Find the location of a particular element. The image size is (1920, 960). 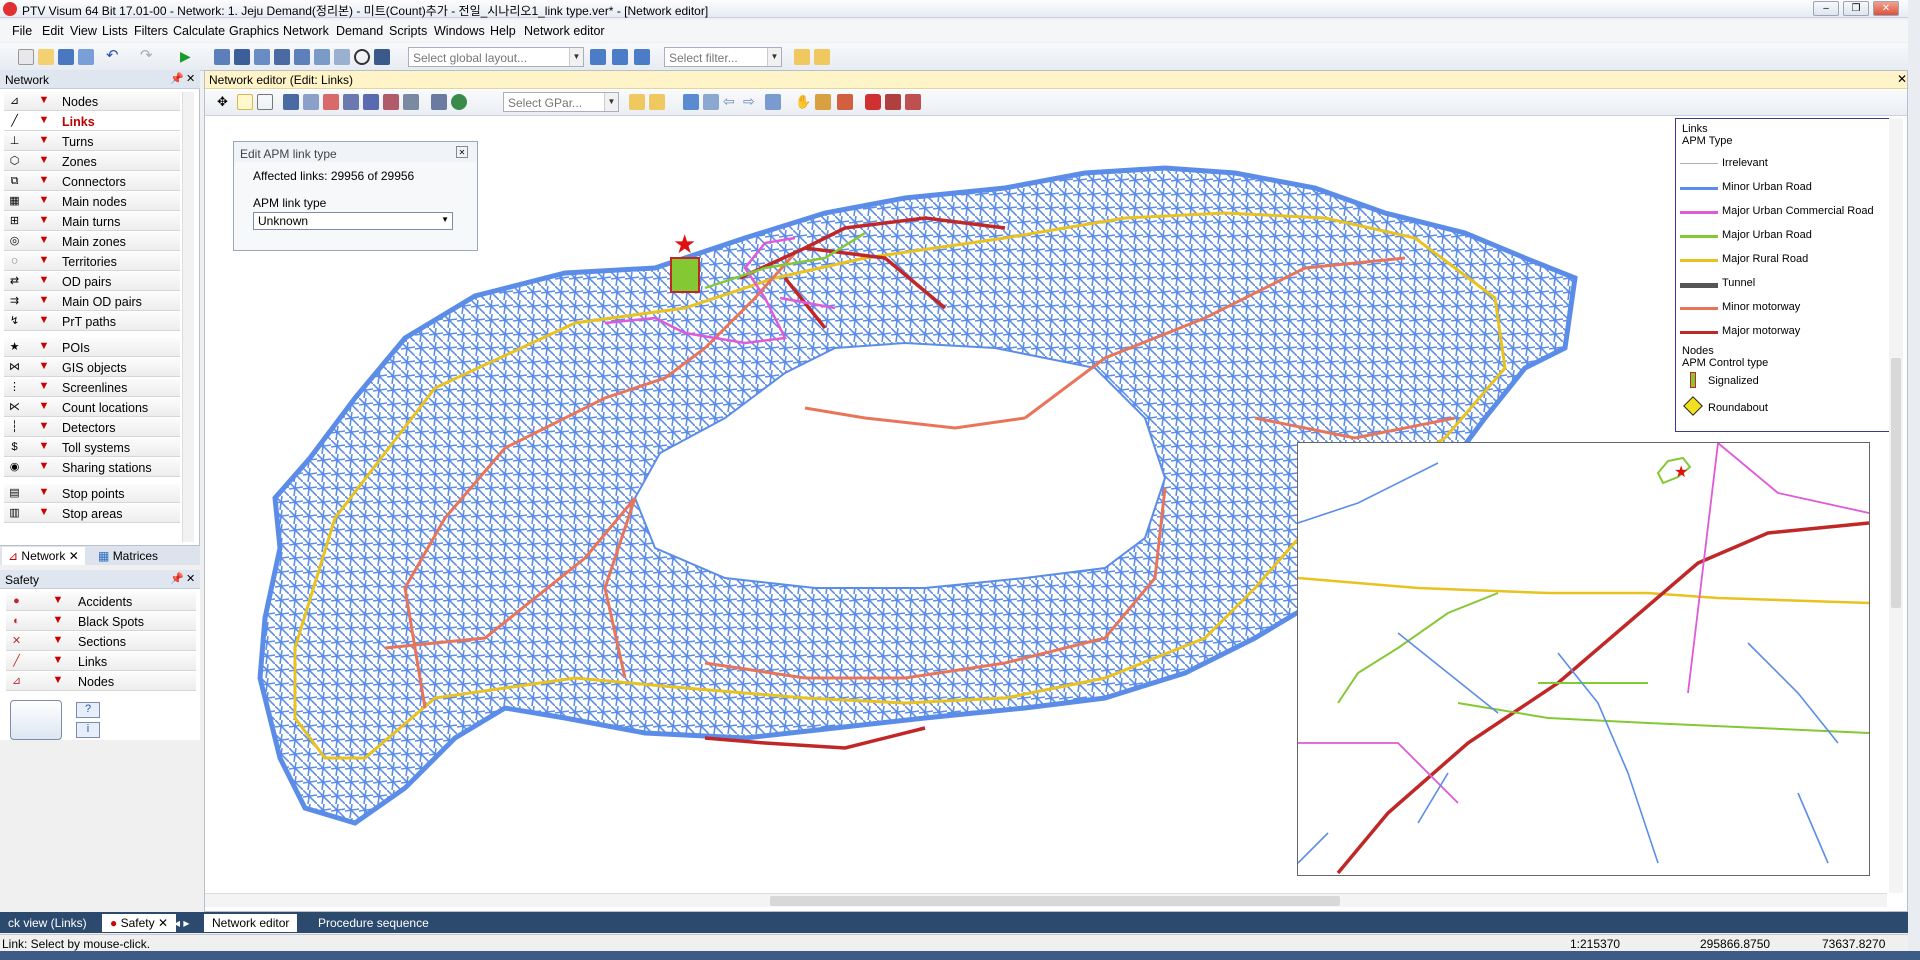

run-icon: ▶ is located at coordinates (188, 57).